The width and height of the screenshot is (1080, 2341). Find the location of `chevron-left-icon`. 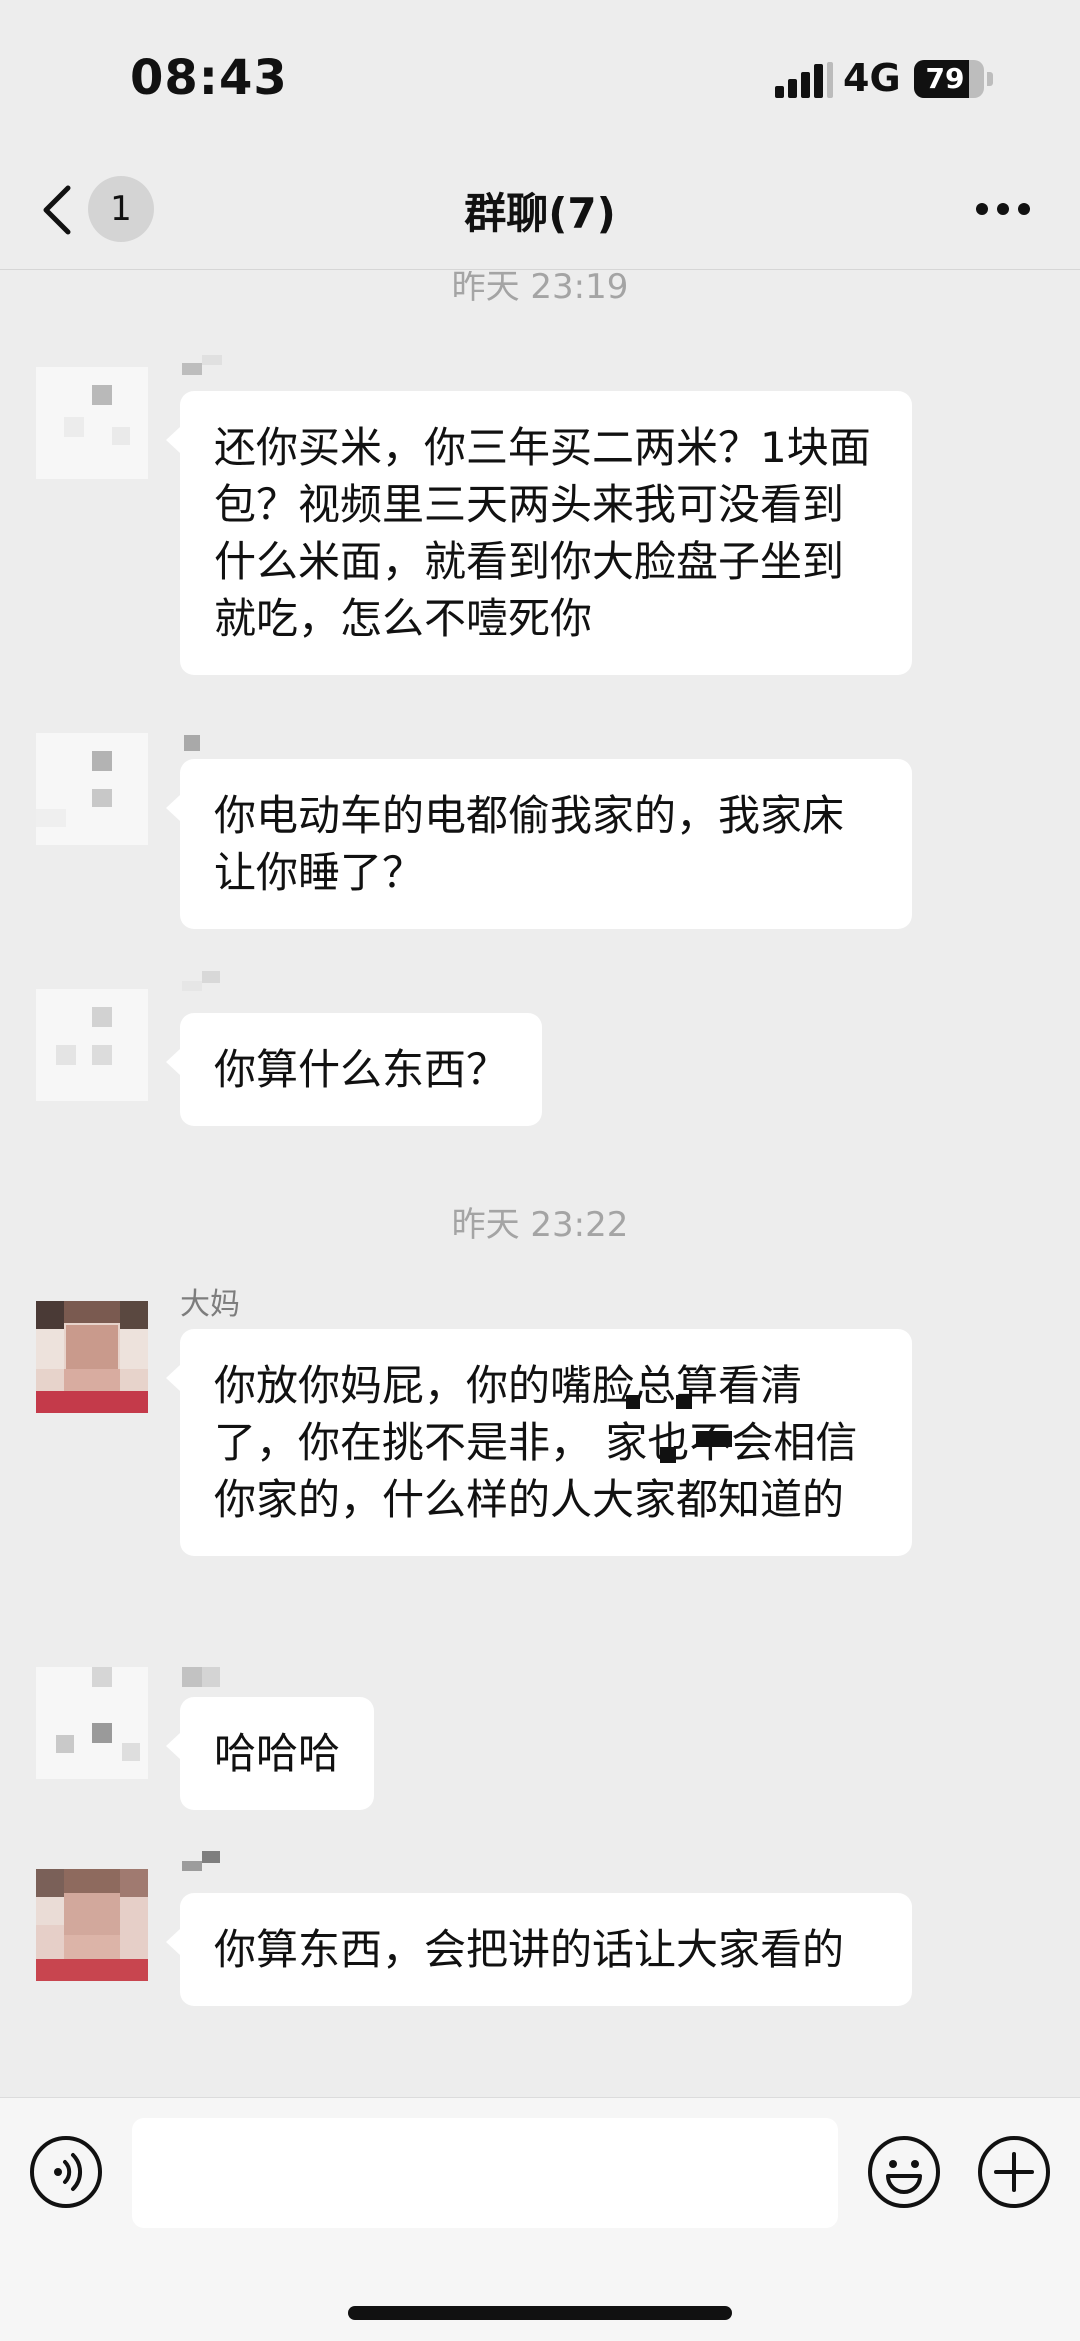

chevron-left-icon is located at coordinates (58, 210).